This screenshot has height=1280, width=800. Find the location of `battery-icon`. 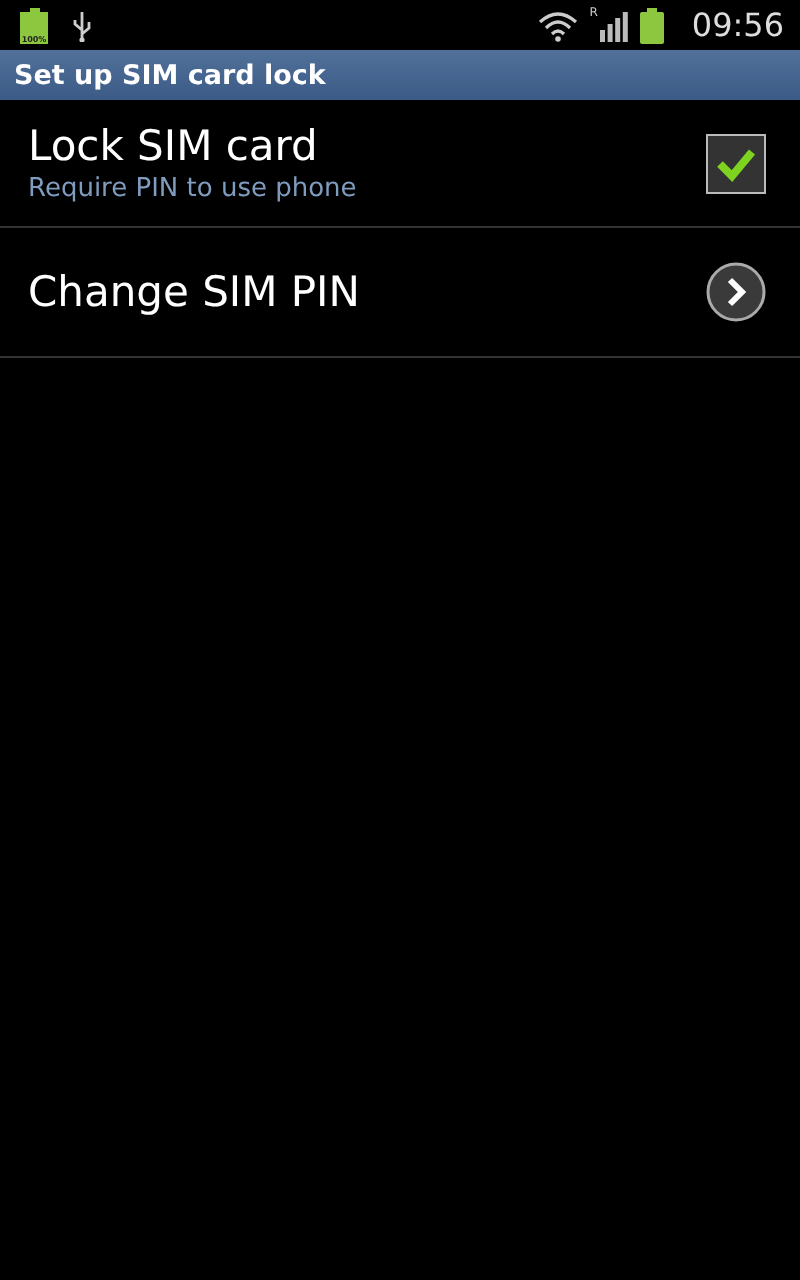

battery-icon is located at coordinates (651, 25).